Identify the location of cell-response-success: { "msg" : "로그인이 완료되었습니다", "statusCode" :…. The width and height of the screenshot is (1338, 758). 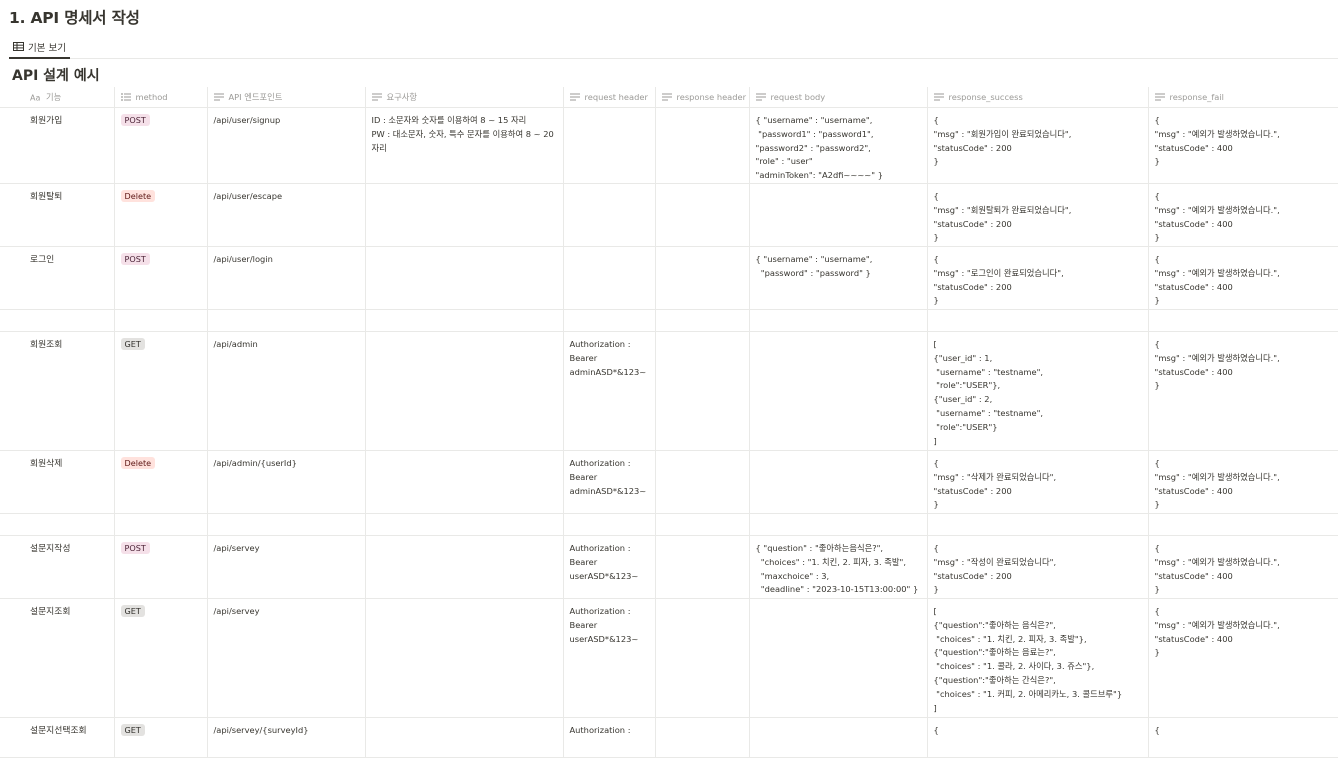
(1038, 278).